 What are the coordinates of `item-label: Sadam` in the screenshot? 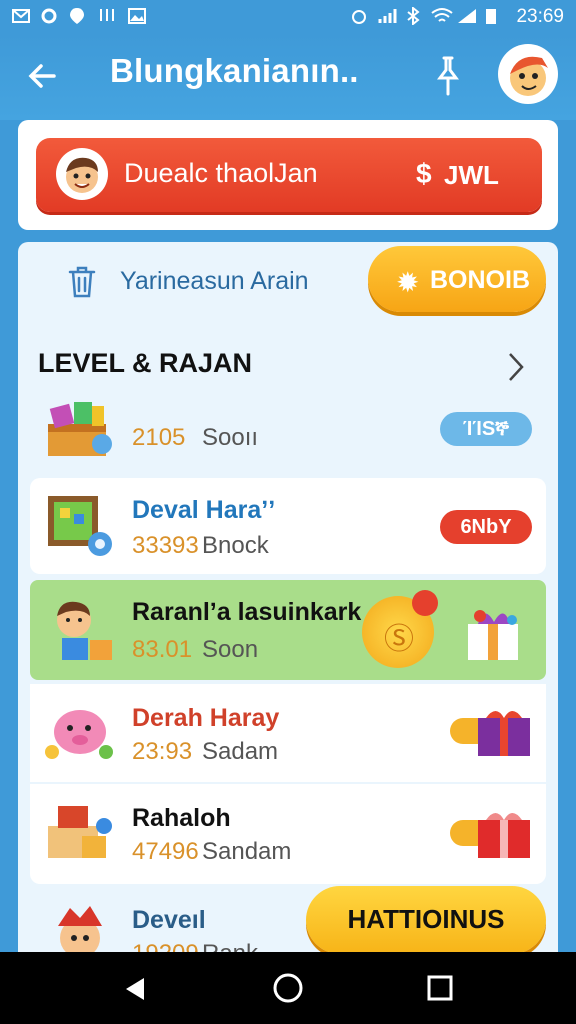 It's located at (240, 751).